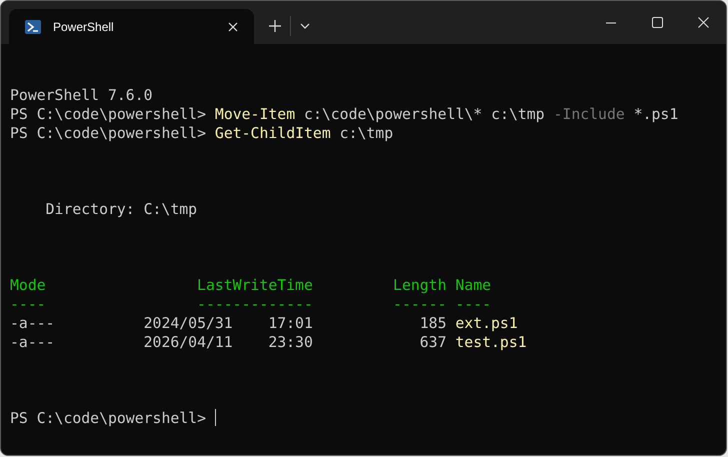 This screenshot has height=457, width=728. Describe the element at coordinates (589, 114) in the screenshot. I see `parameter-text: -Include` at that location.